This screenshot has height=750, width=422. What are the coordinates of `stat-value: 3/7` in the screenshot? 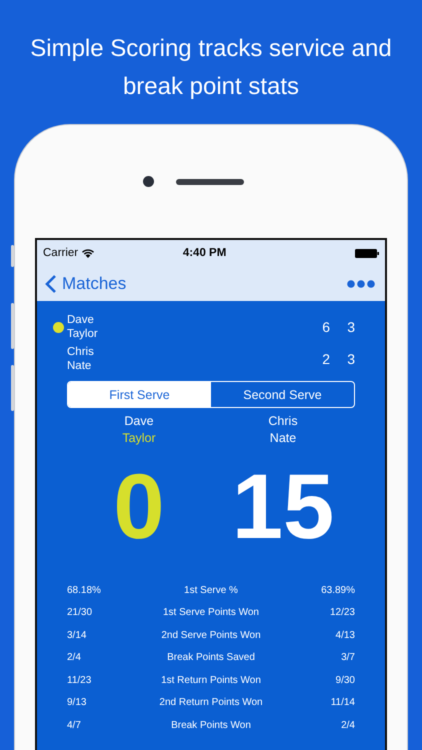 It's located at (347, 658).